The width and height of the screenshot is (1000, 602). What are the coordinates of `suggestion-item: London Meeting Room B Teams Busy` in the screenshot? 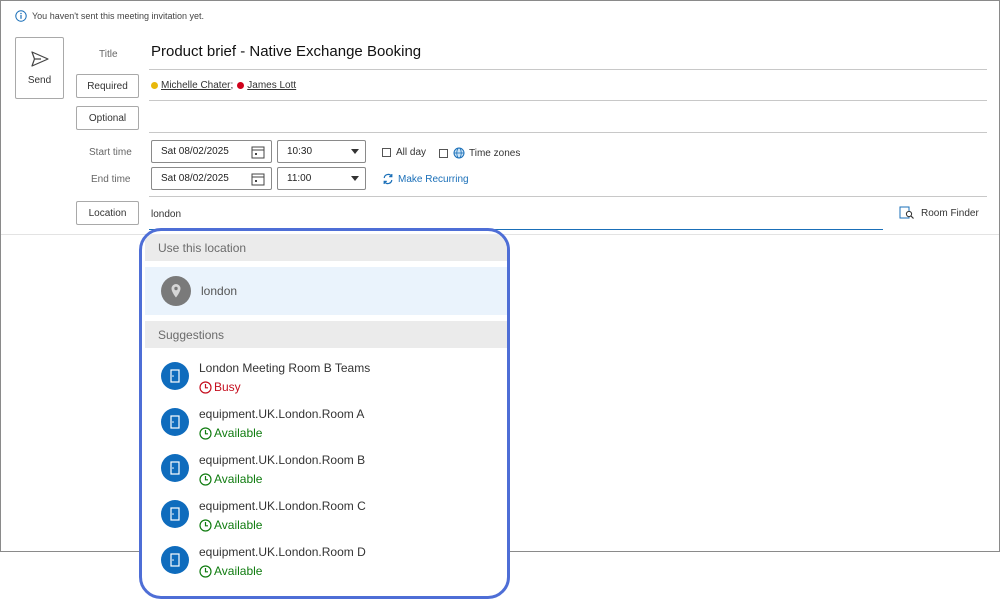 It's located at (326, 381).